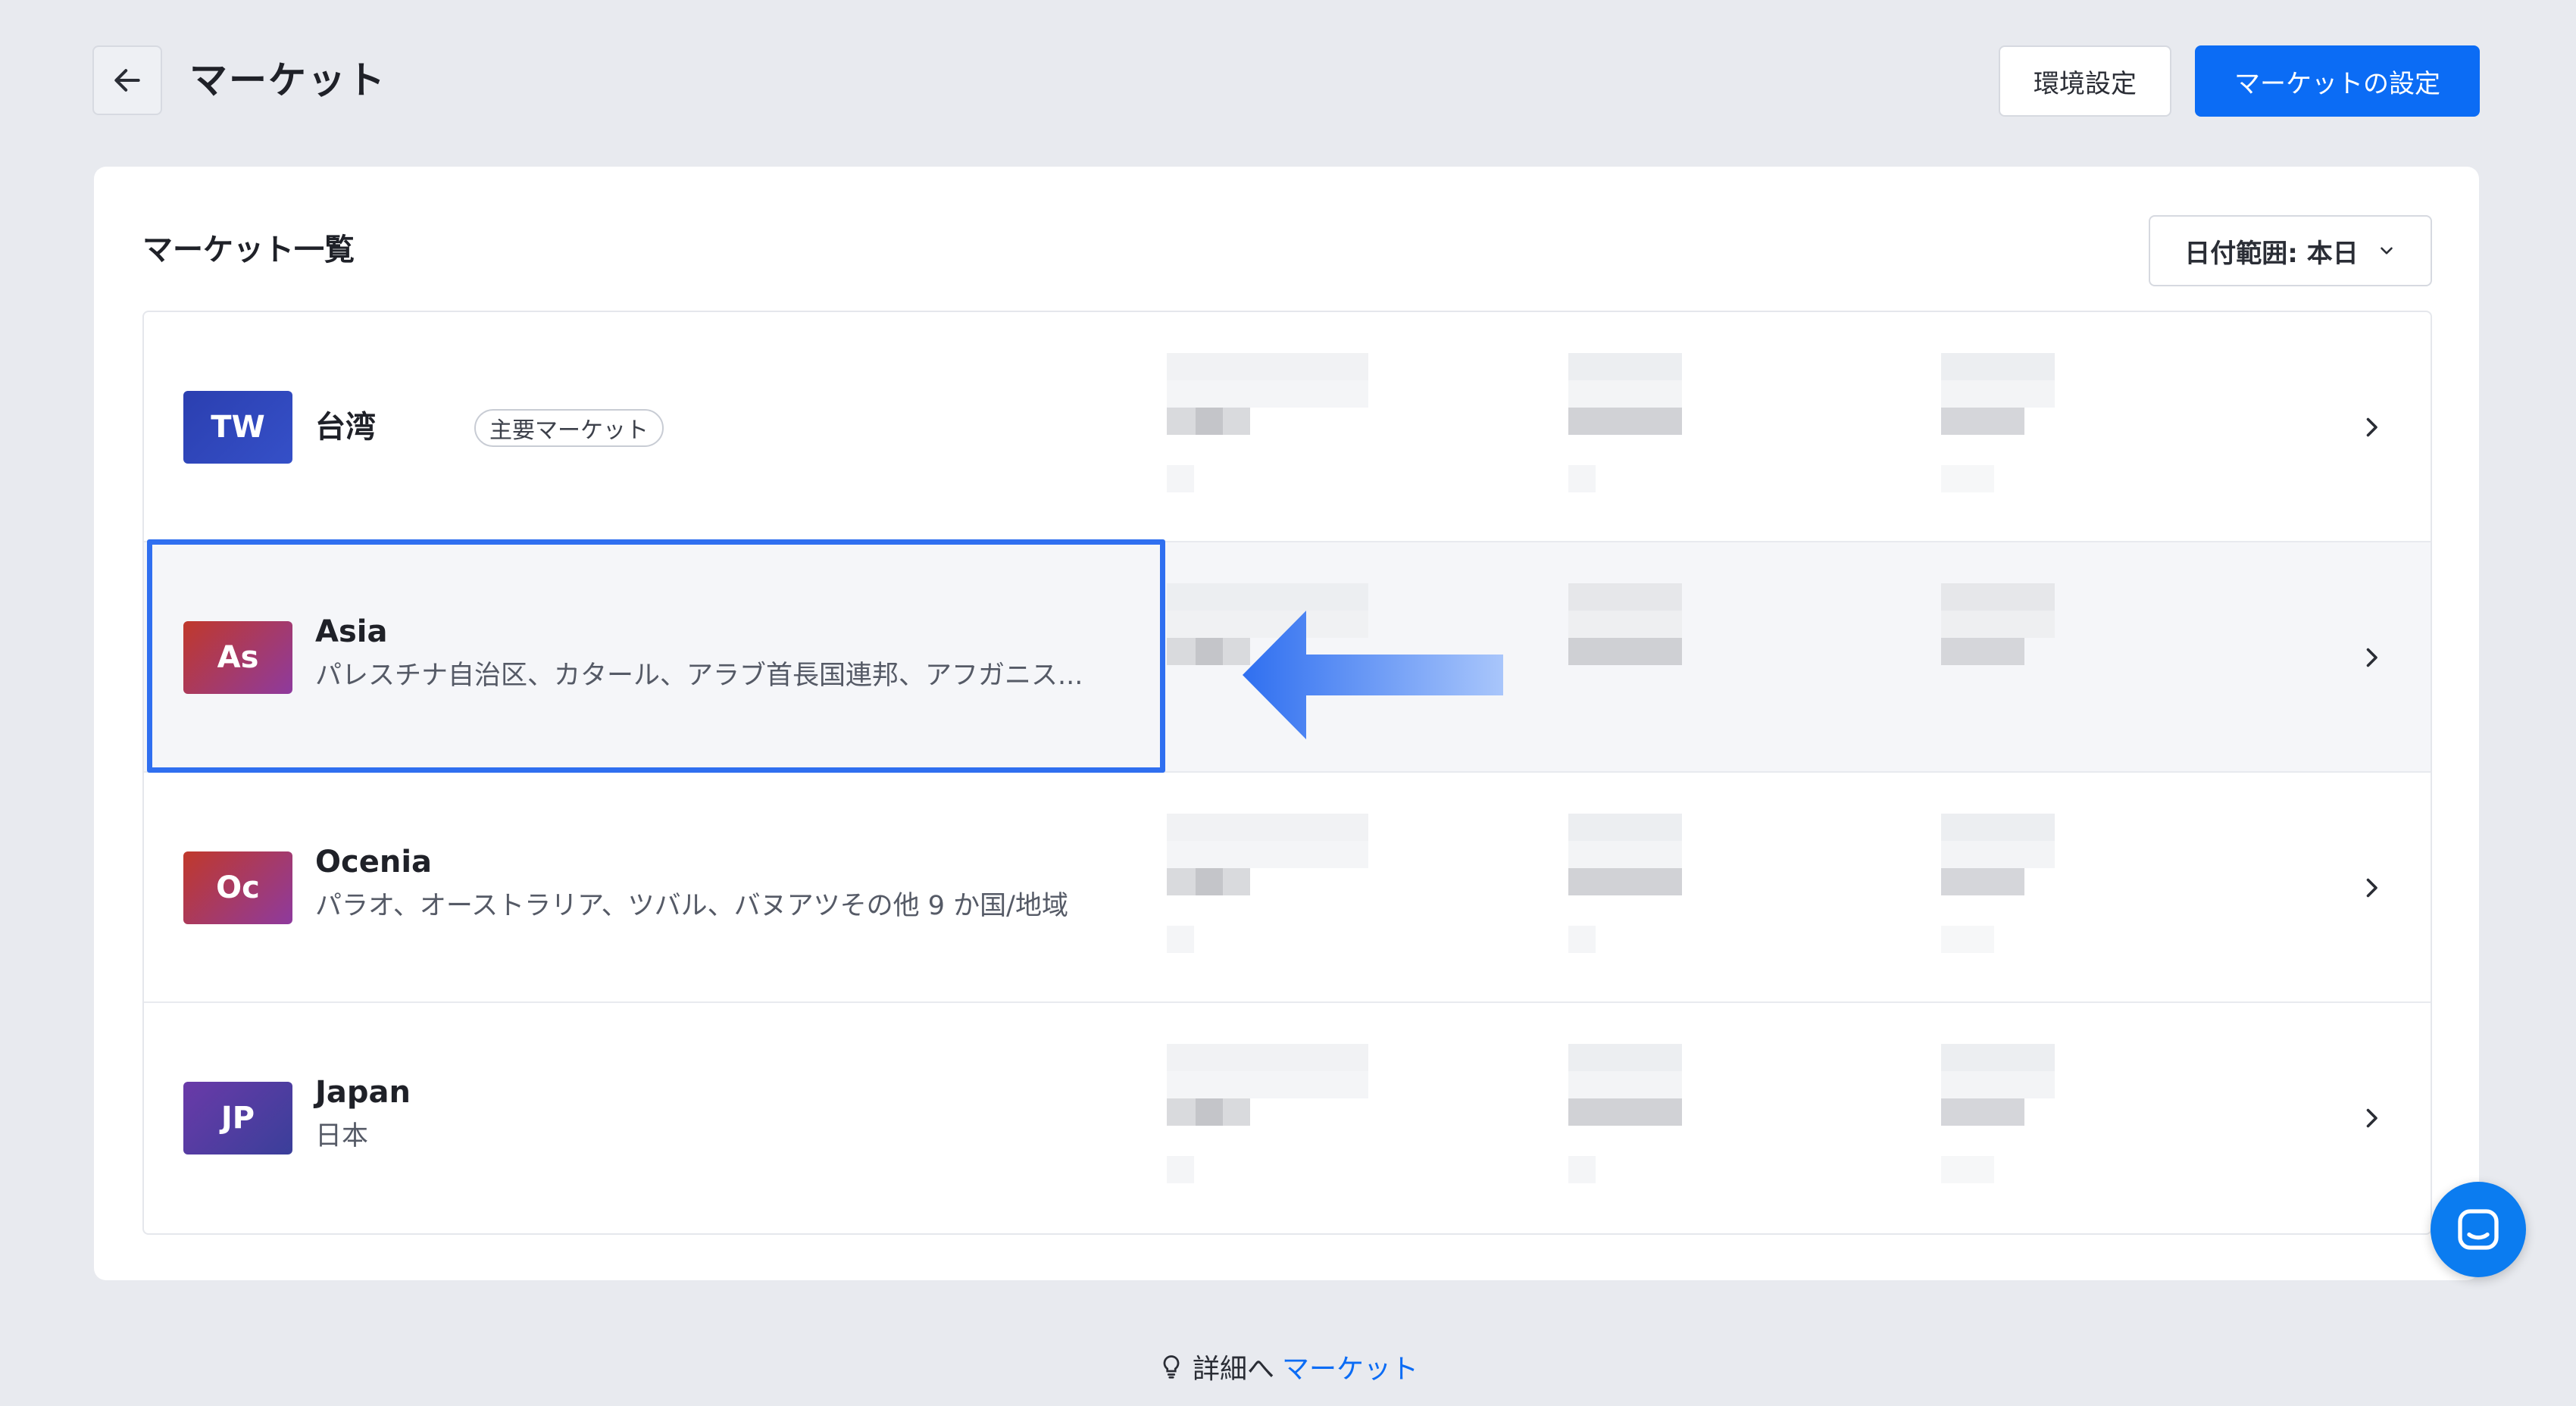 This screenshot has width=2576, height=1406. I want to click on page-title: マーケット, so click(287, 80).